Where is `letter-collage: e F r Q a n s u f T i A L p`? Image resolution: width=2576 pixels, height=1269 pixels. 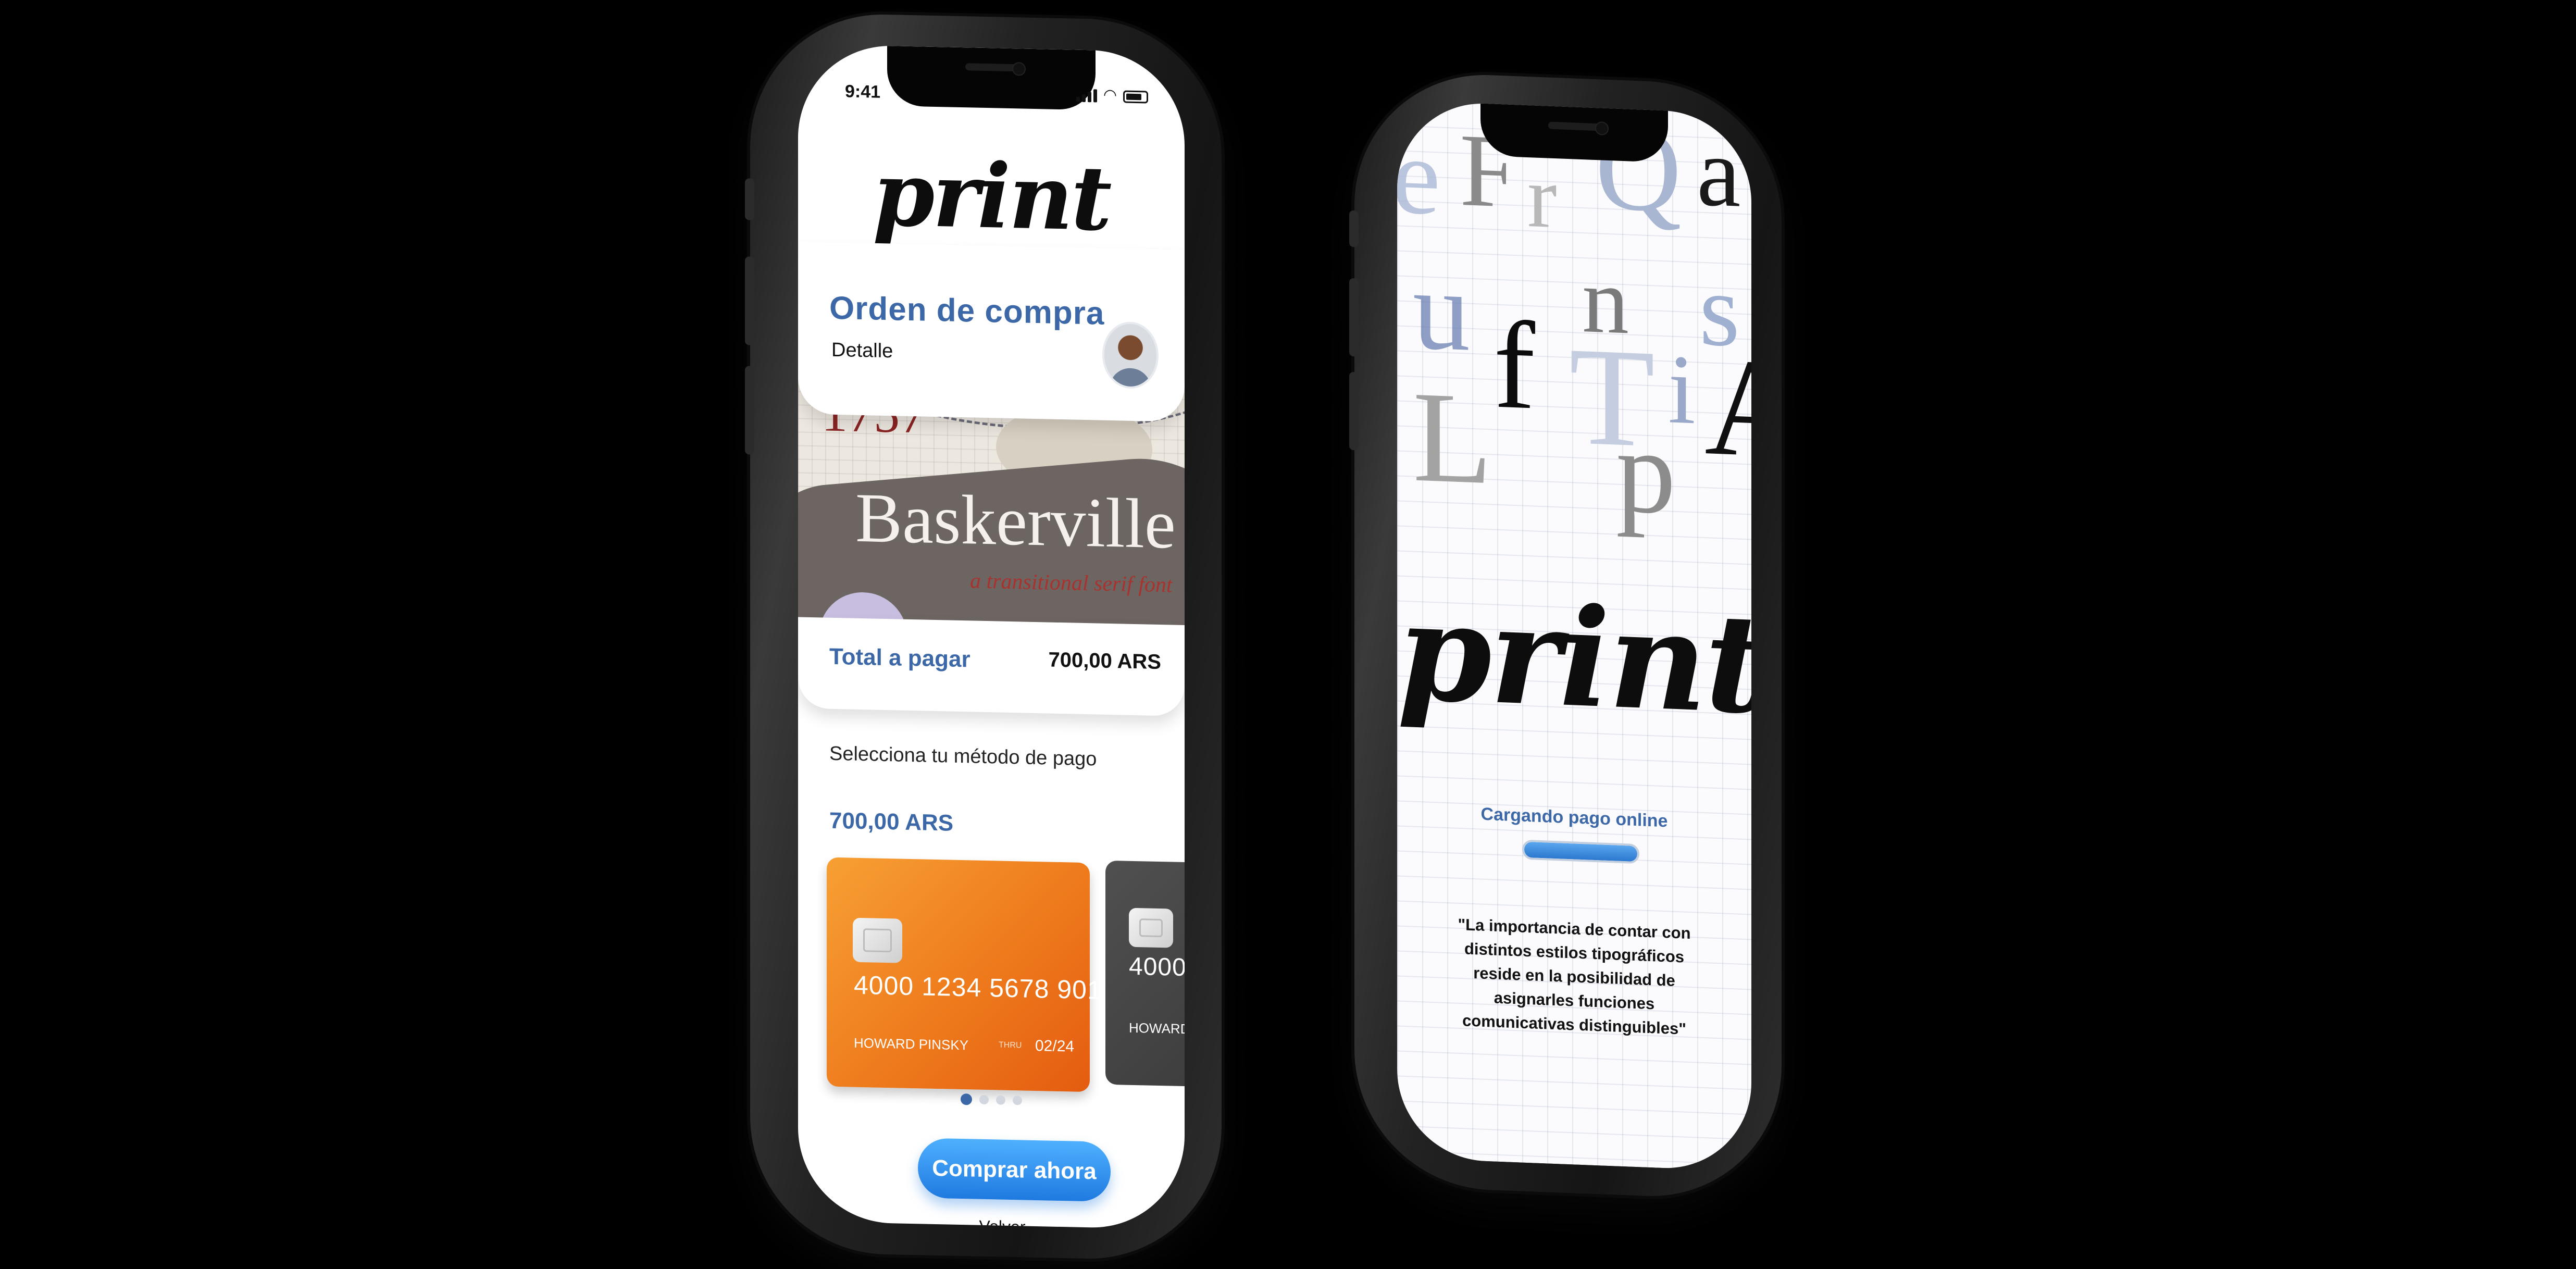
letter-collage: e F r Q a n s u f T i A L p is located at coordinates (1574, 341).